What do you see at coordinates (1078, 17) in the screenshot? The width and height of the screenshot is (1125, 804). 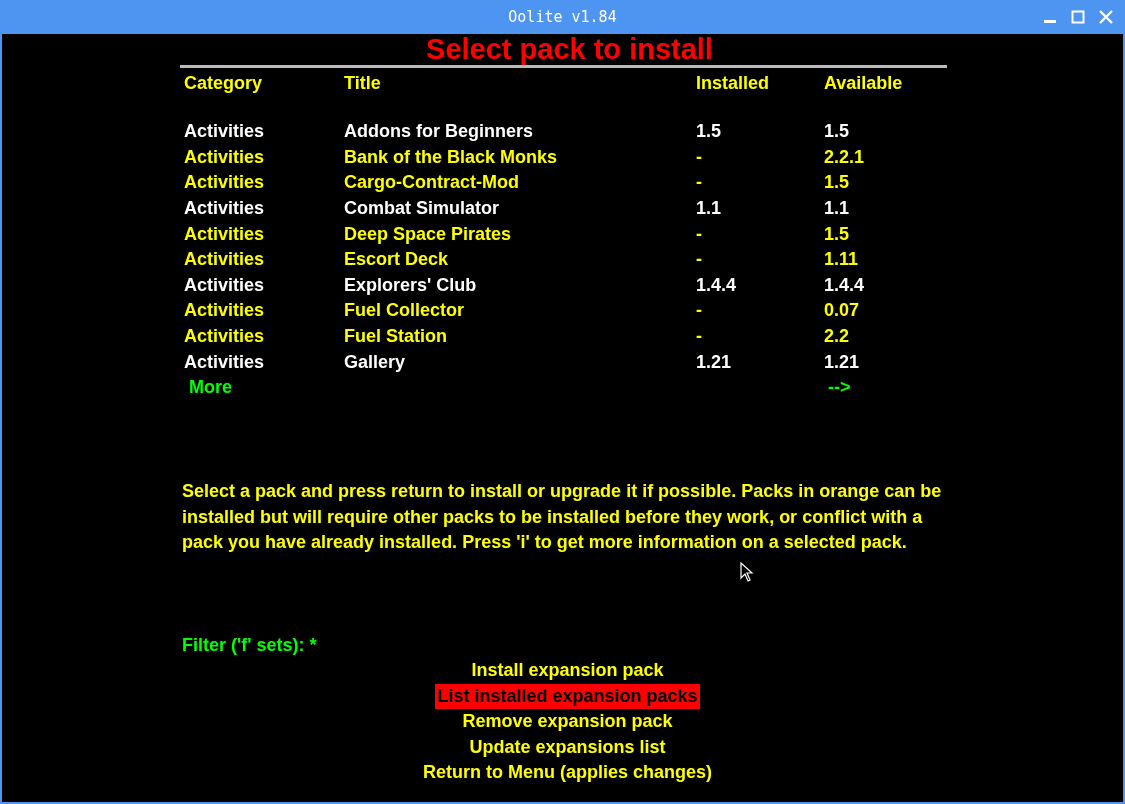 I see `maximize-icon` at bounding box center [1078, 17].